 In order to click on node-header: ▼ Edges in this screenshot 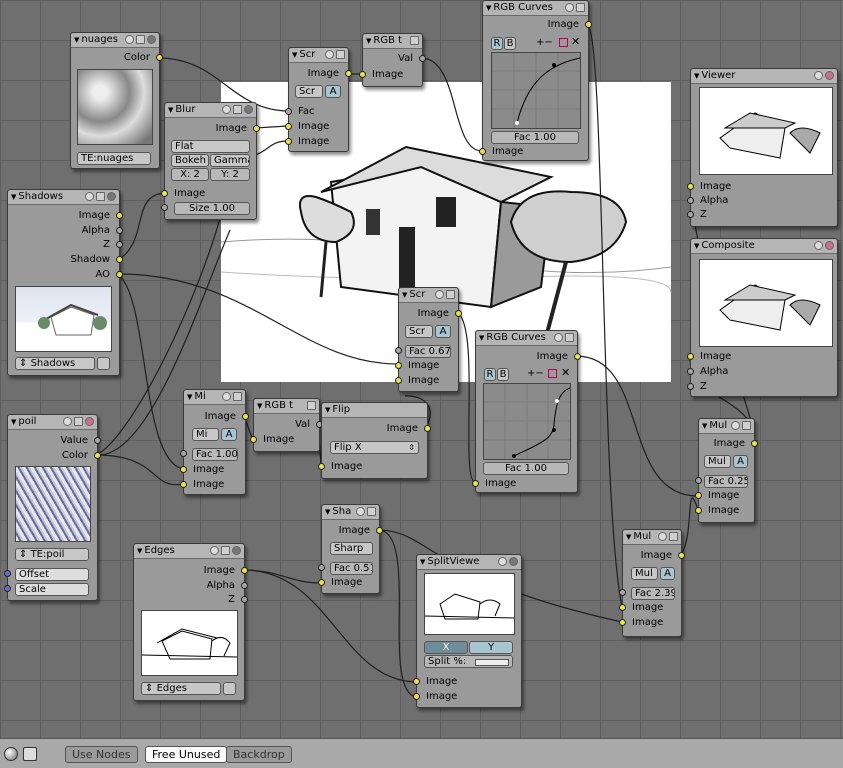, I will do `click(189, 551)`.